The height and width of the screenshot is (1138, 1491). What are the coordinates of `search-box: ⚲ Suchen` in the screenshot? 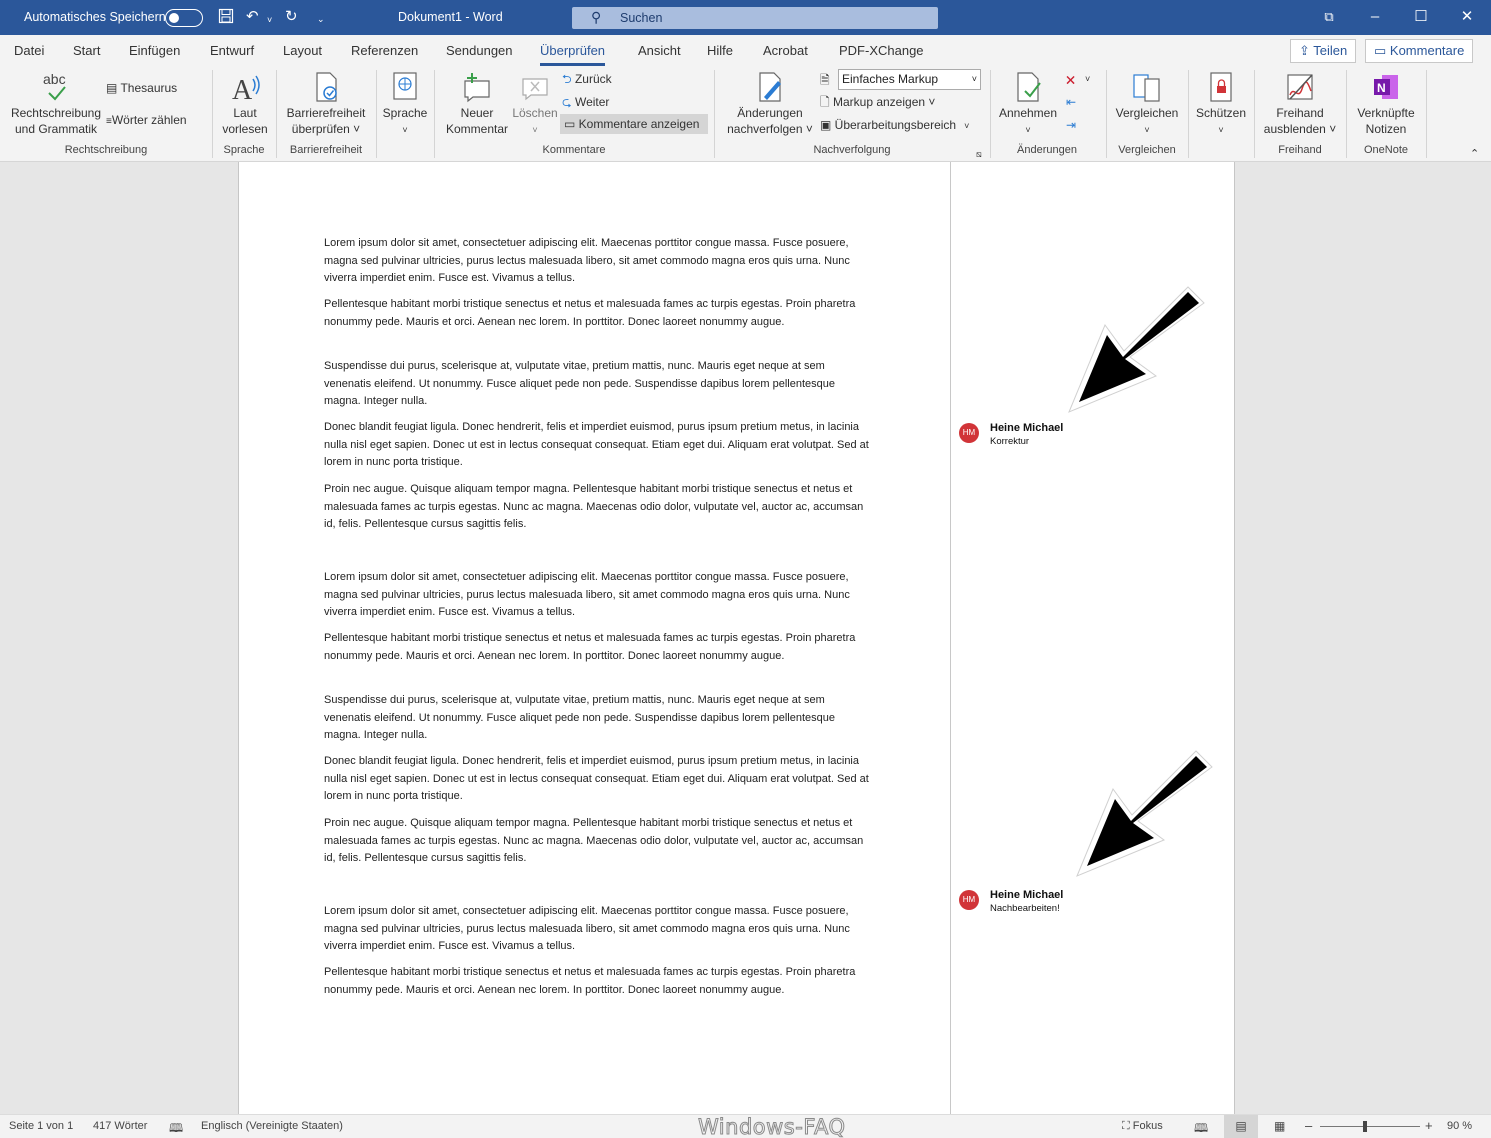 It's located at (755, 18).